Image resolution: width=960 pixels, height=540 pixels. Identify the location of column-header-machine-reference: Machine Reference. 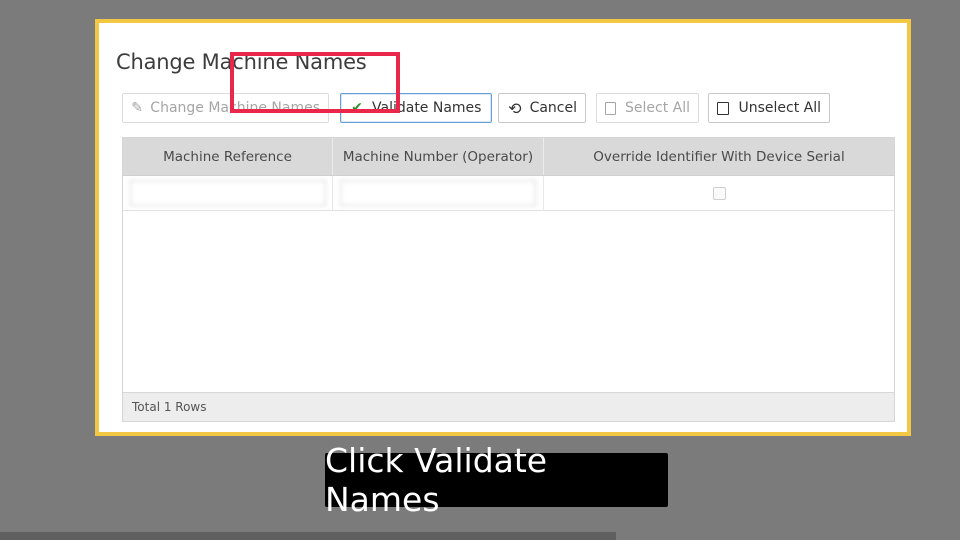
(228, 156).